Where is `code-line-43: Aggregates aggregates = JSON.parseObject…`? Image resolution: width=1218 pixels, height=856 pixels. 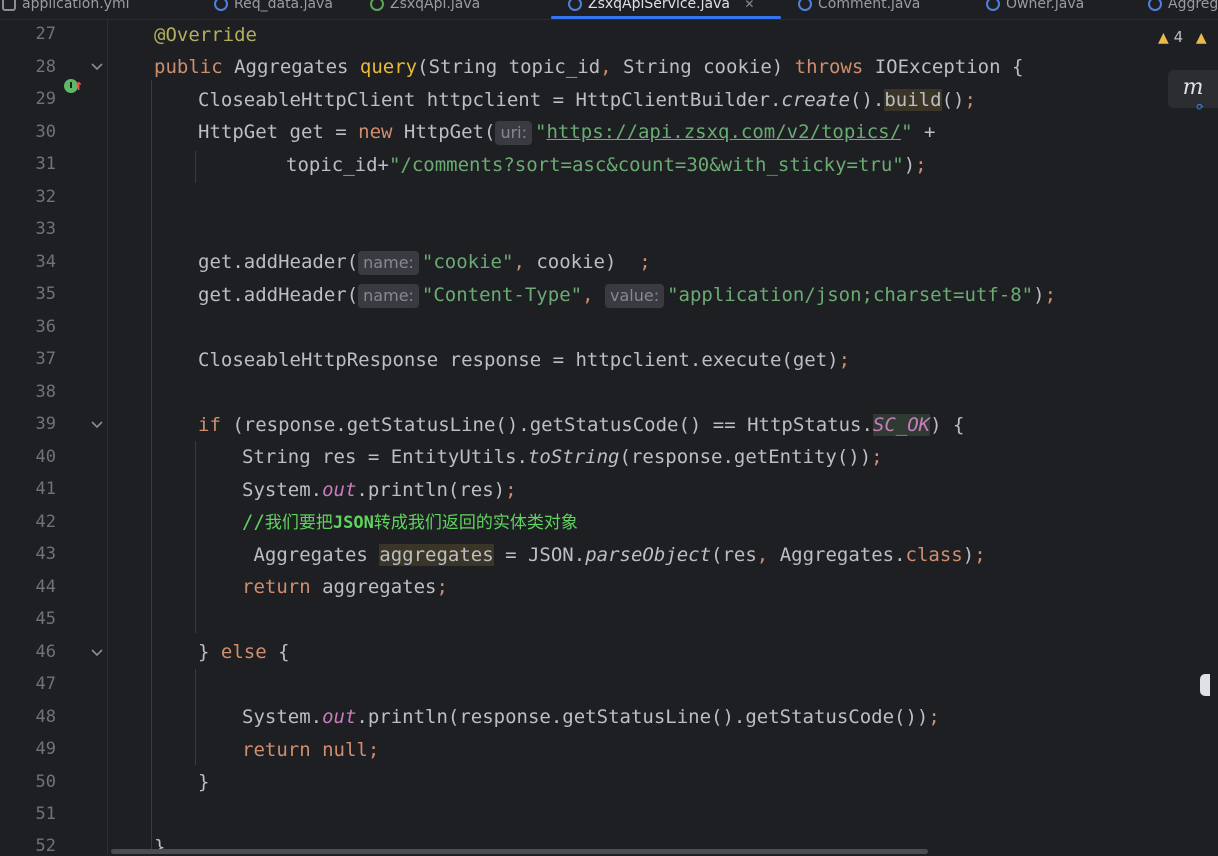
code-line-43: Aggregates aggregates = JSON.parseObject… is located at coordinates (614, 555).